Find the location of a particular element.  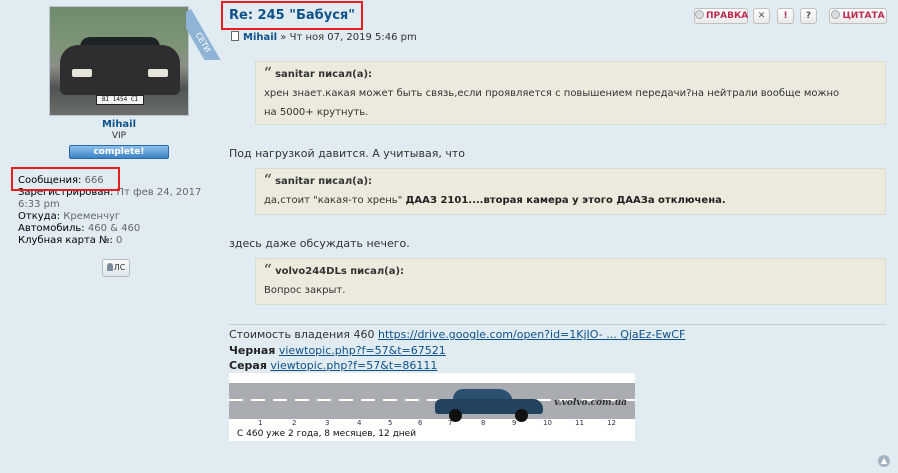

banner-tick: 5 is located at coordinates (390, 423).